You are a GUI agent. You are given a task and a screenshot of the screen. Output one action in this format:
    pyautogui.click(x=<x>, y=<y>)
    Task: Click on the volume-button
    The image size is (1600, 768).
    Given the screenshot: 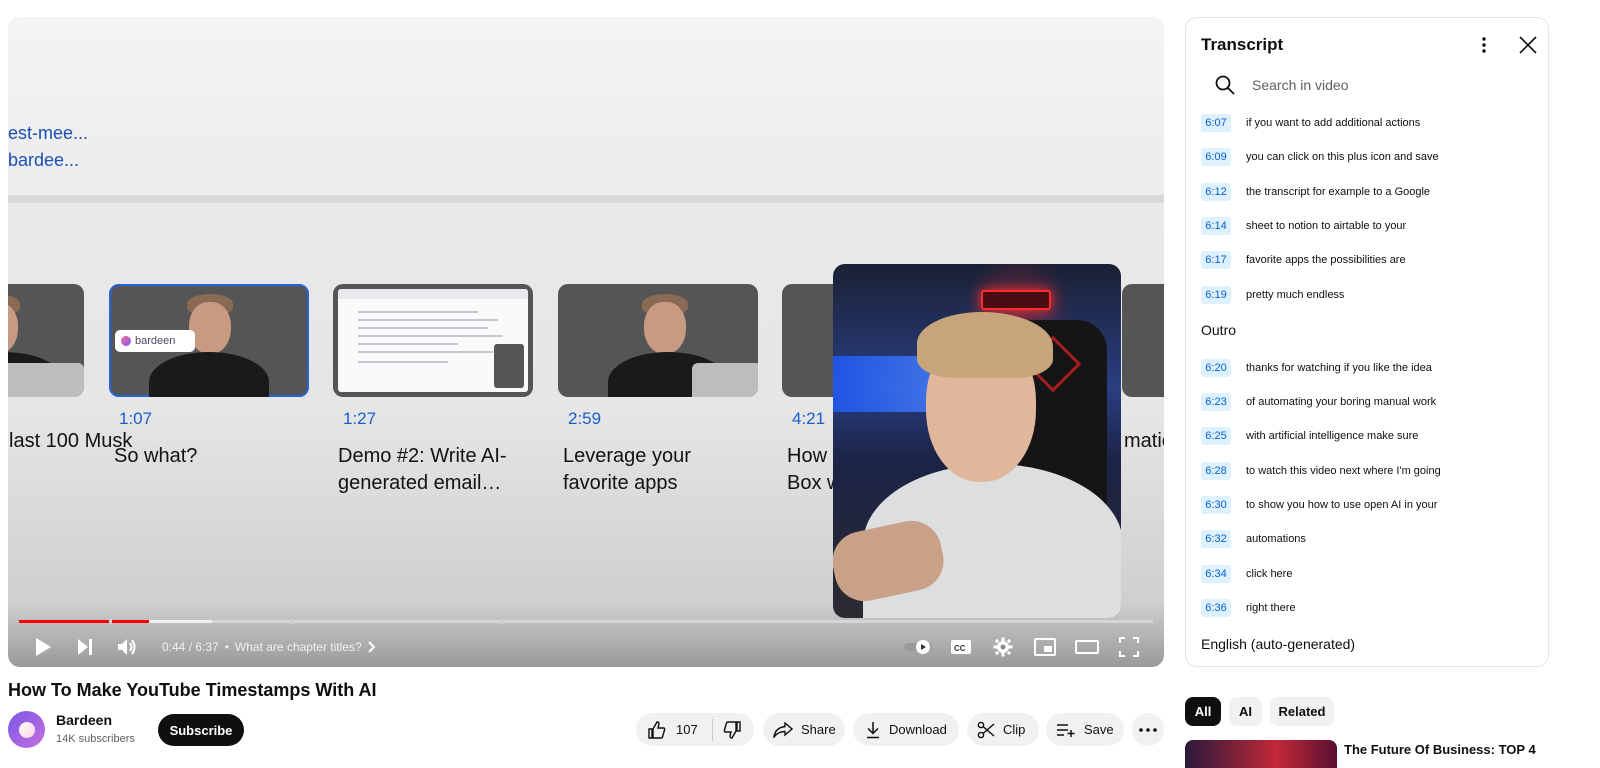 What is the action you would take?
    pyautogui.click(x=127, y=647)
    